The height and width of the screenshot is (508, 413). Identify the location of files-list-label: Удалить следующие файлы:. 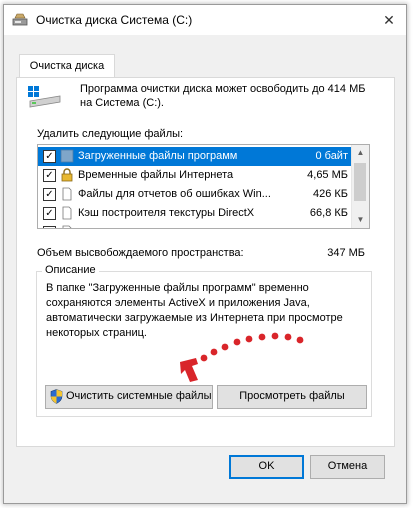
(110, 134).